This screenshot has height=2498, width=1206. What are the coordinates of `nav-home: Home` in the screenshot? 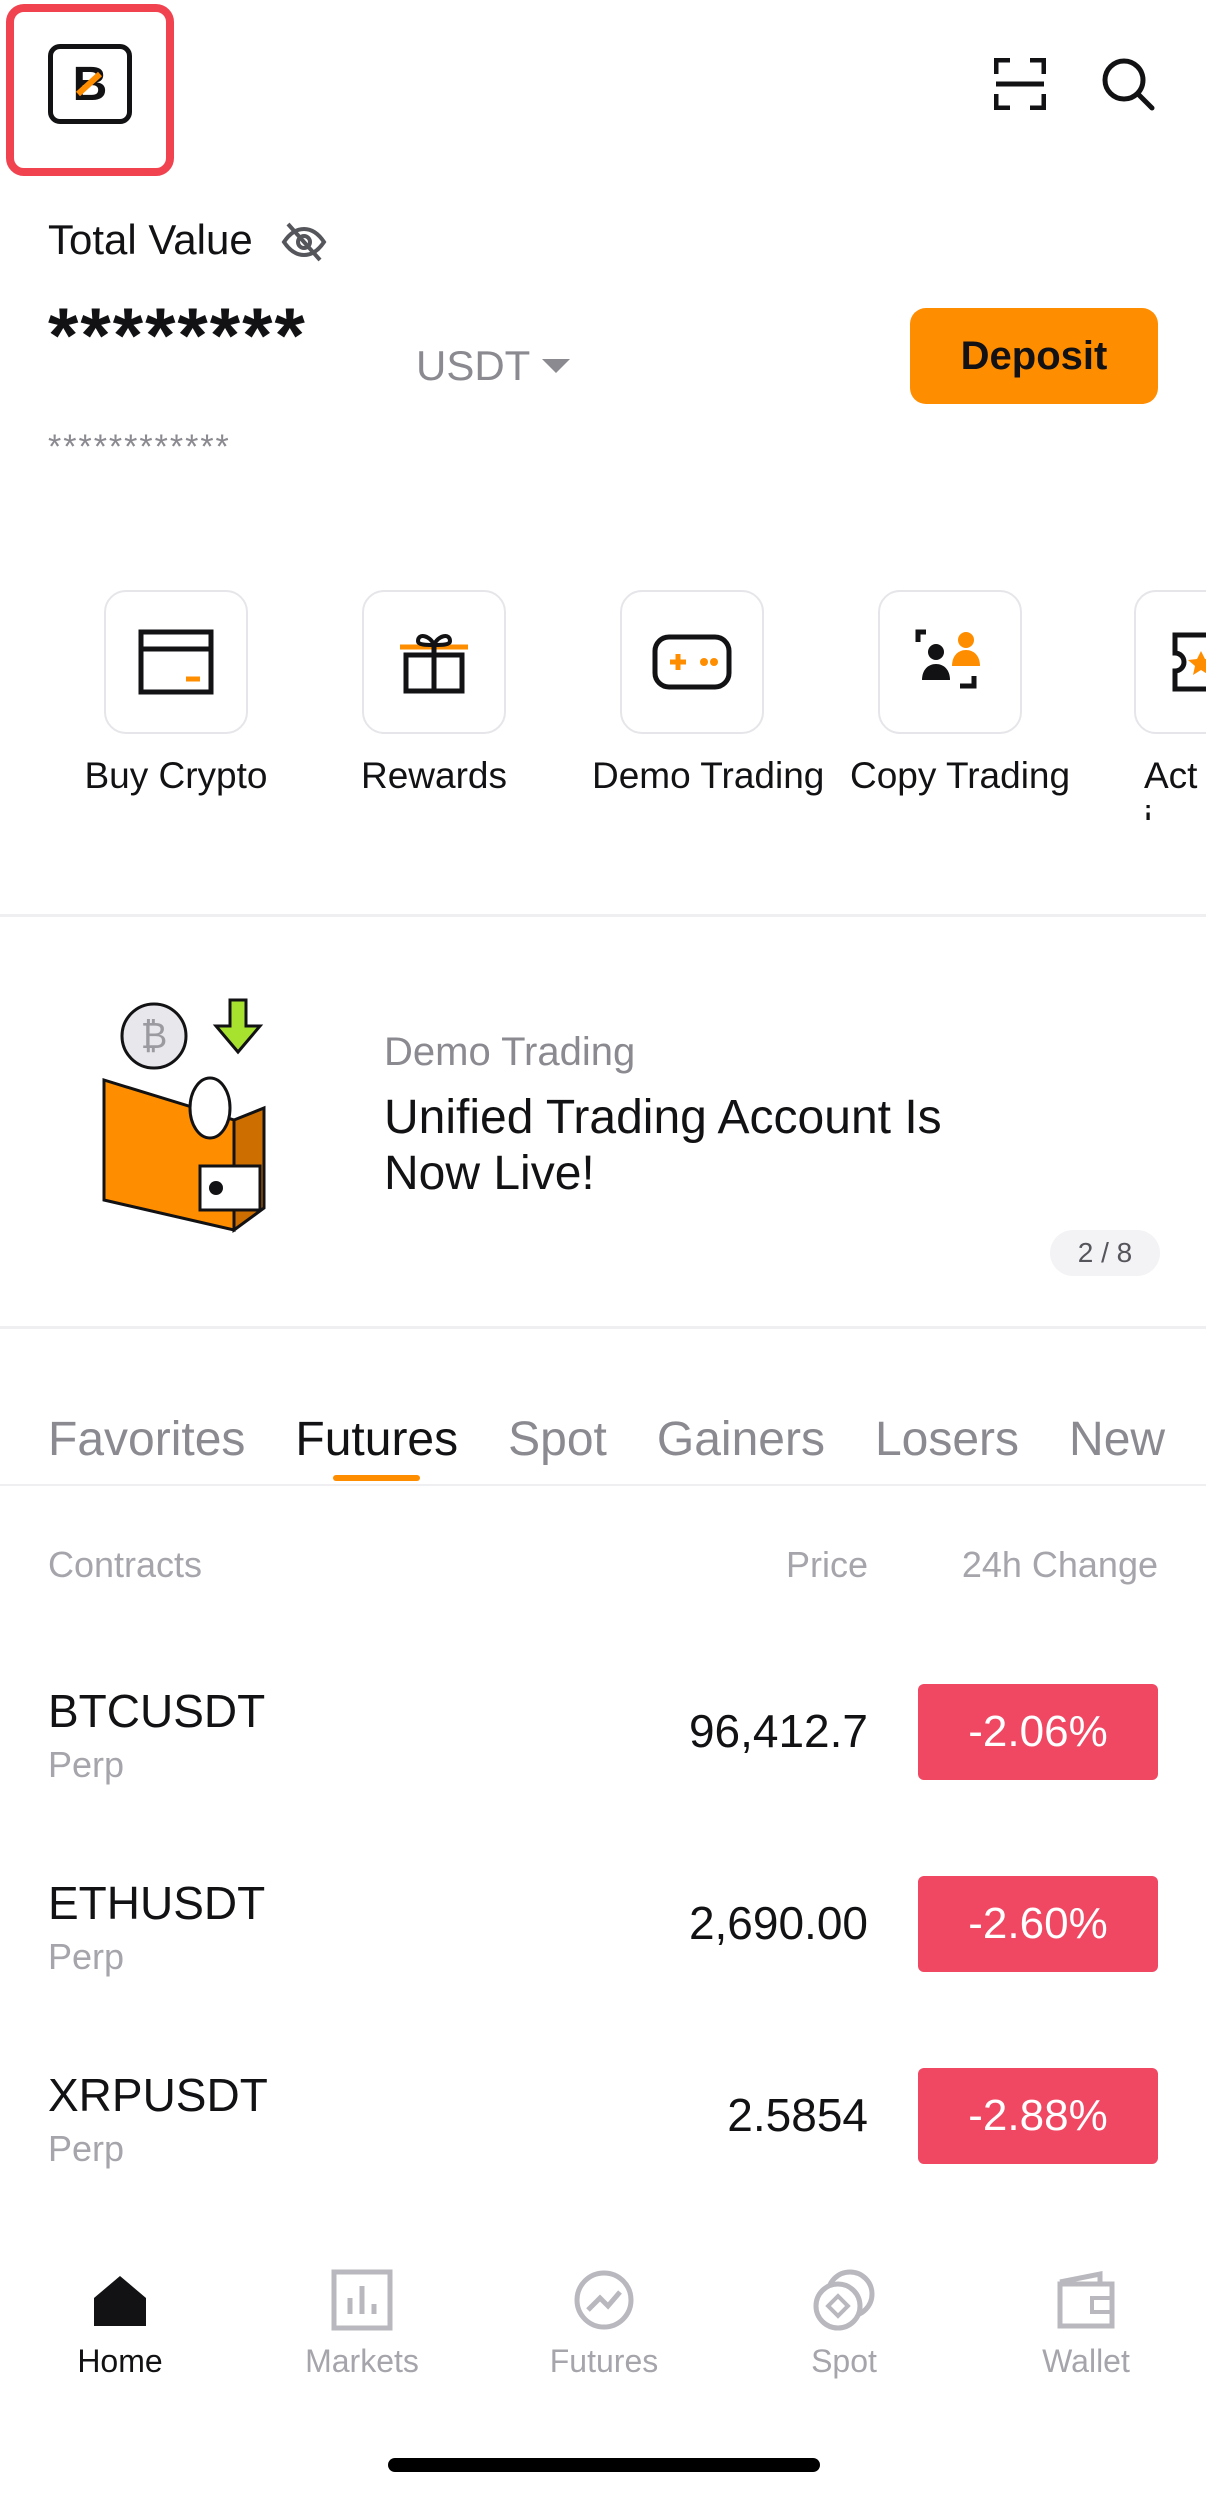 It's located at (120, 2324).